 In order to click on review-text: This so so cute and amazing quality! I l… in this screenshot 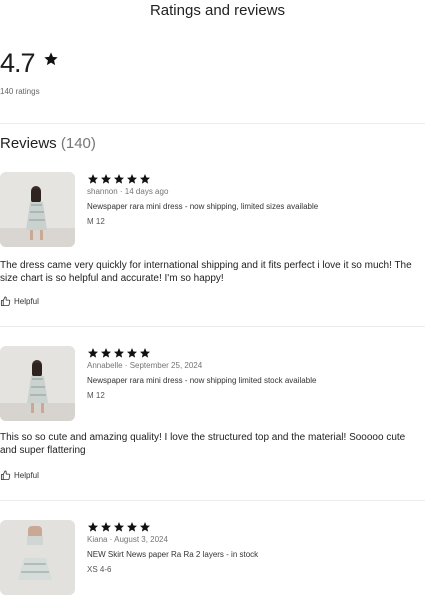, I will do `click(203, 444)`.